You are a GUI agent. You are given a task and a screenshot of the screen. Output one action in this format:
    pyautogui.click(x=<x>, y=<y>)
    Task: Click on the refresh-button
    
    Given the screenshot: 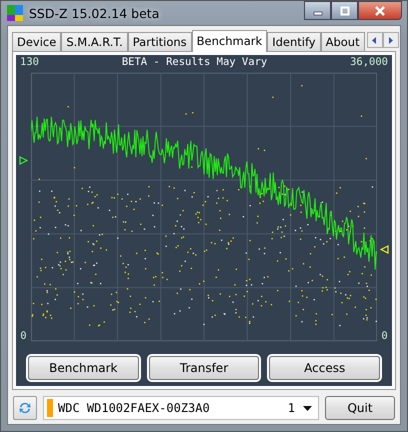 What is the action you would take?
    pyautogui.click(x=25, y=408)
    